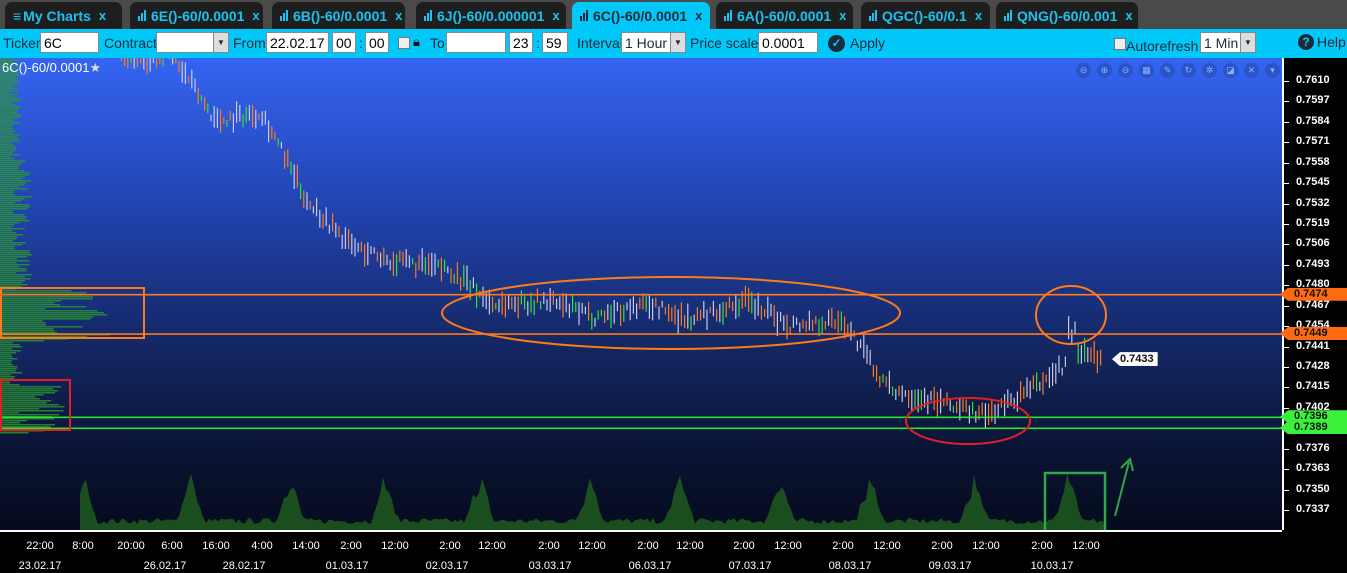 The image size is (1347, 573). What do you see at coordinates (784, 15) in the screenshot?
I see `tab-6a-60-0-0001: 6A()-60/0.0001 x` at bounding box center [784, 15].